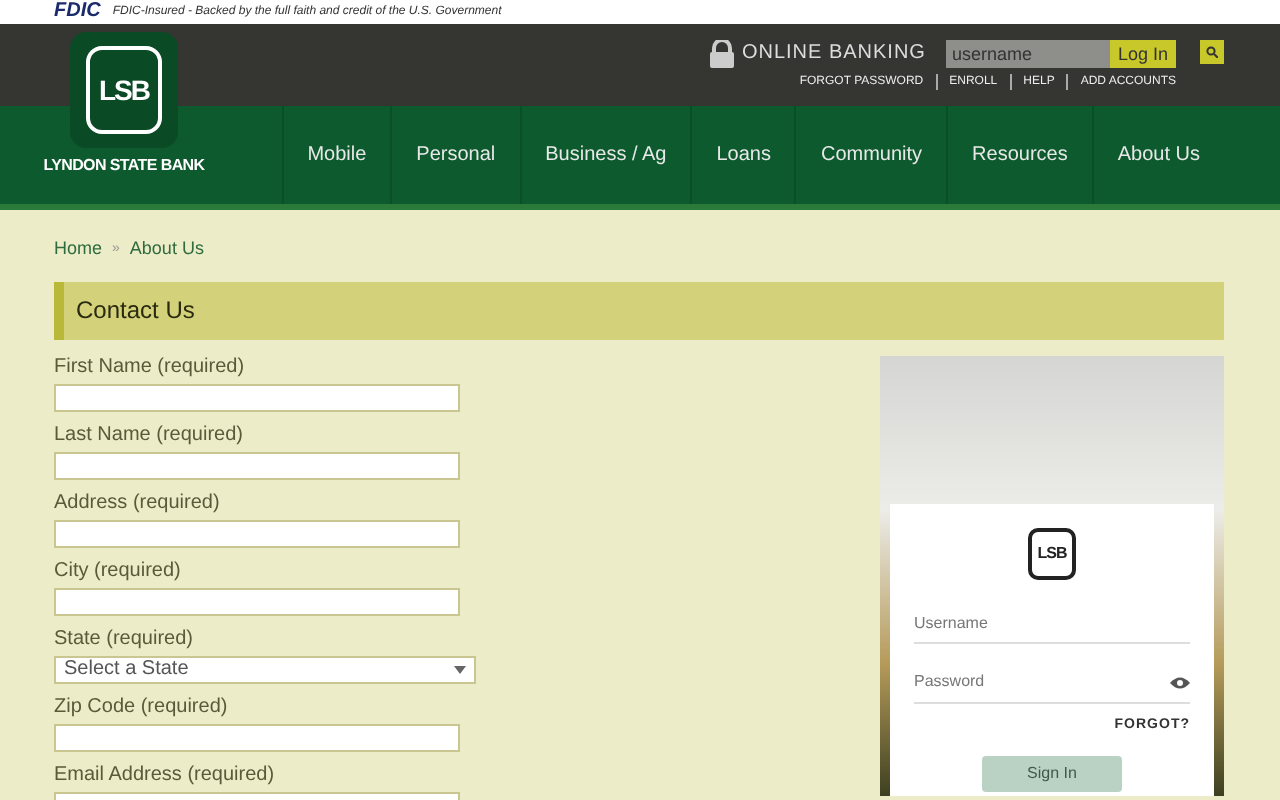 The height and width of the screenshot is (800, 1280). I want to click on state-select: Select a State, so click(265, 669).